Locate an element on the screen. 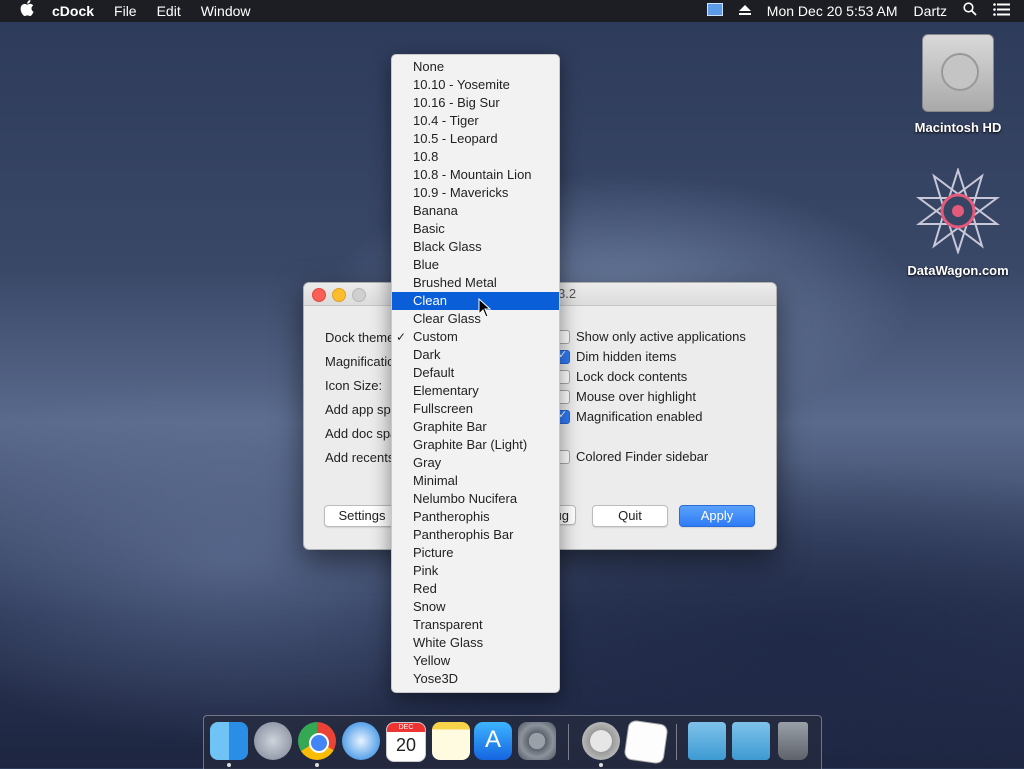  settings-button: Settings is located at coordinates (362, 516).